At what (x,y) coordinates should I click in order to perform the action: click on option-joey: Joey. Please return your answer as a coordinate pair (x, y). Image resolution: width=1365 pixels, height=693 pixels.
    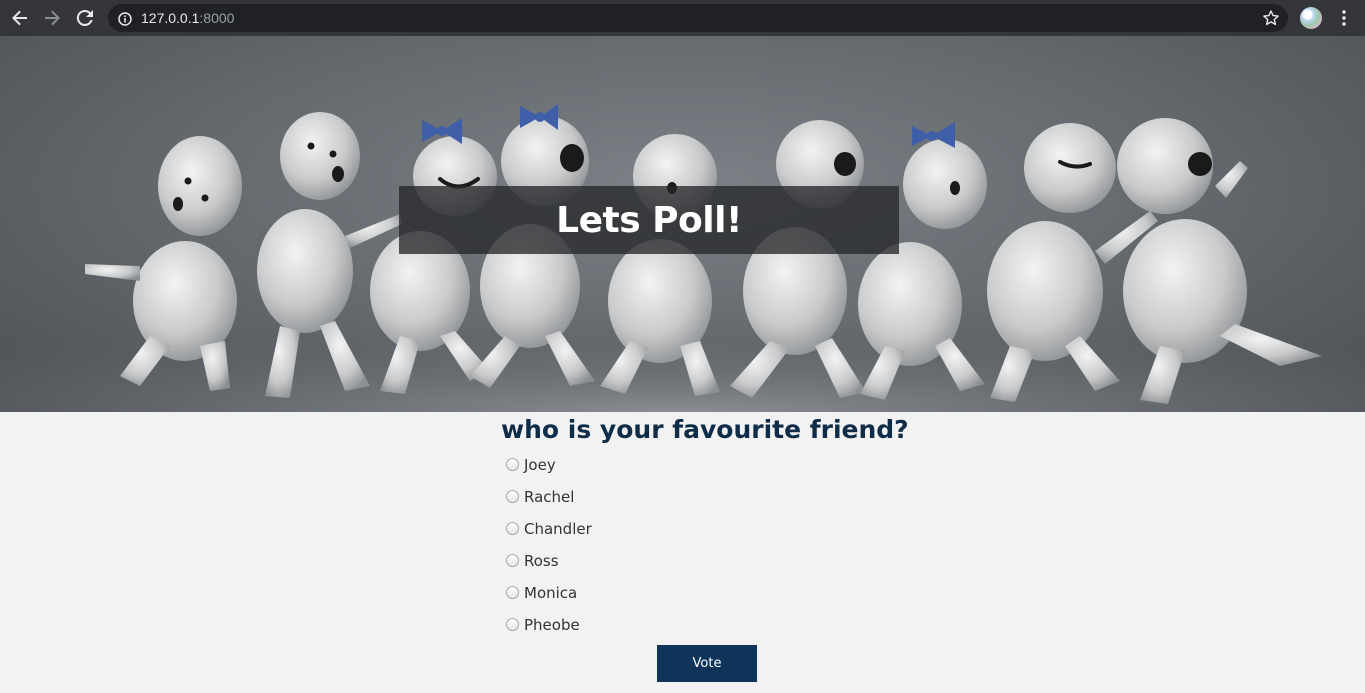
    Looking at the image, I should click on (531, 465).